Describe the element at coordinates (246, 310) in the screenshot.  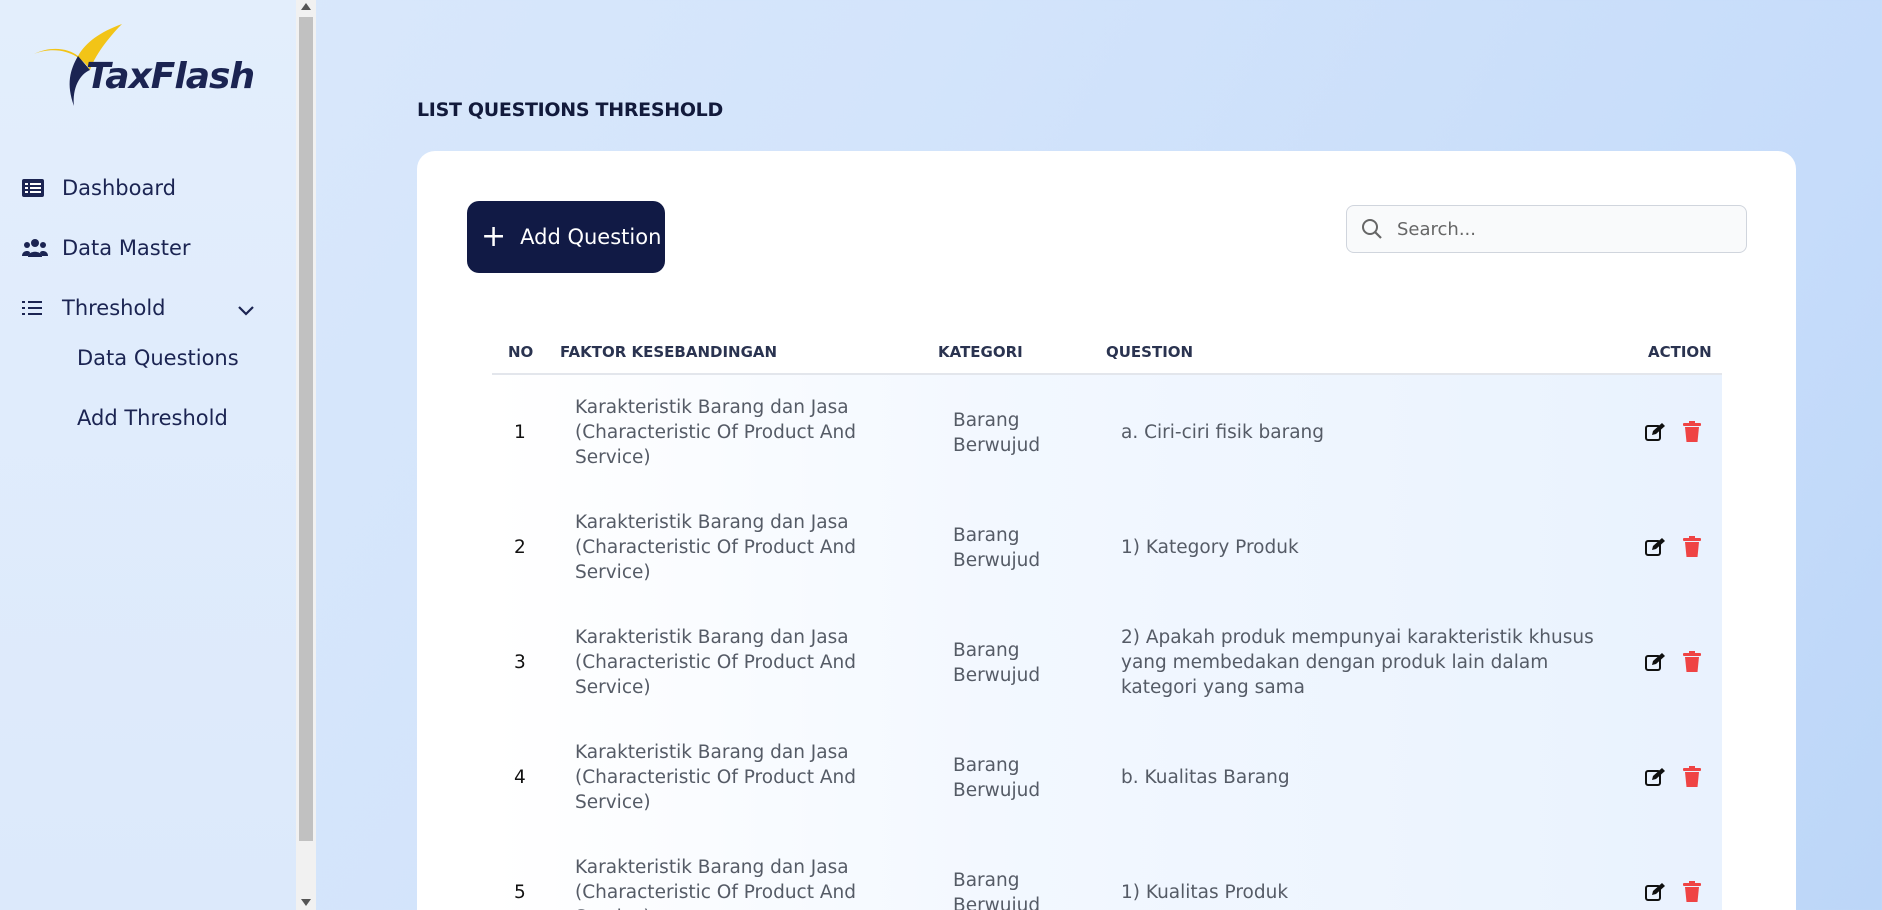
I see `chevron-down-icon` at that location.